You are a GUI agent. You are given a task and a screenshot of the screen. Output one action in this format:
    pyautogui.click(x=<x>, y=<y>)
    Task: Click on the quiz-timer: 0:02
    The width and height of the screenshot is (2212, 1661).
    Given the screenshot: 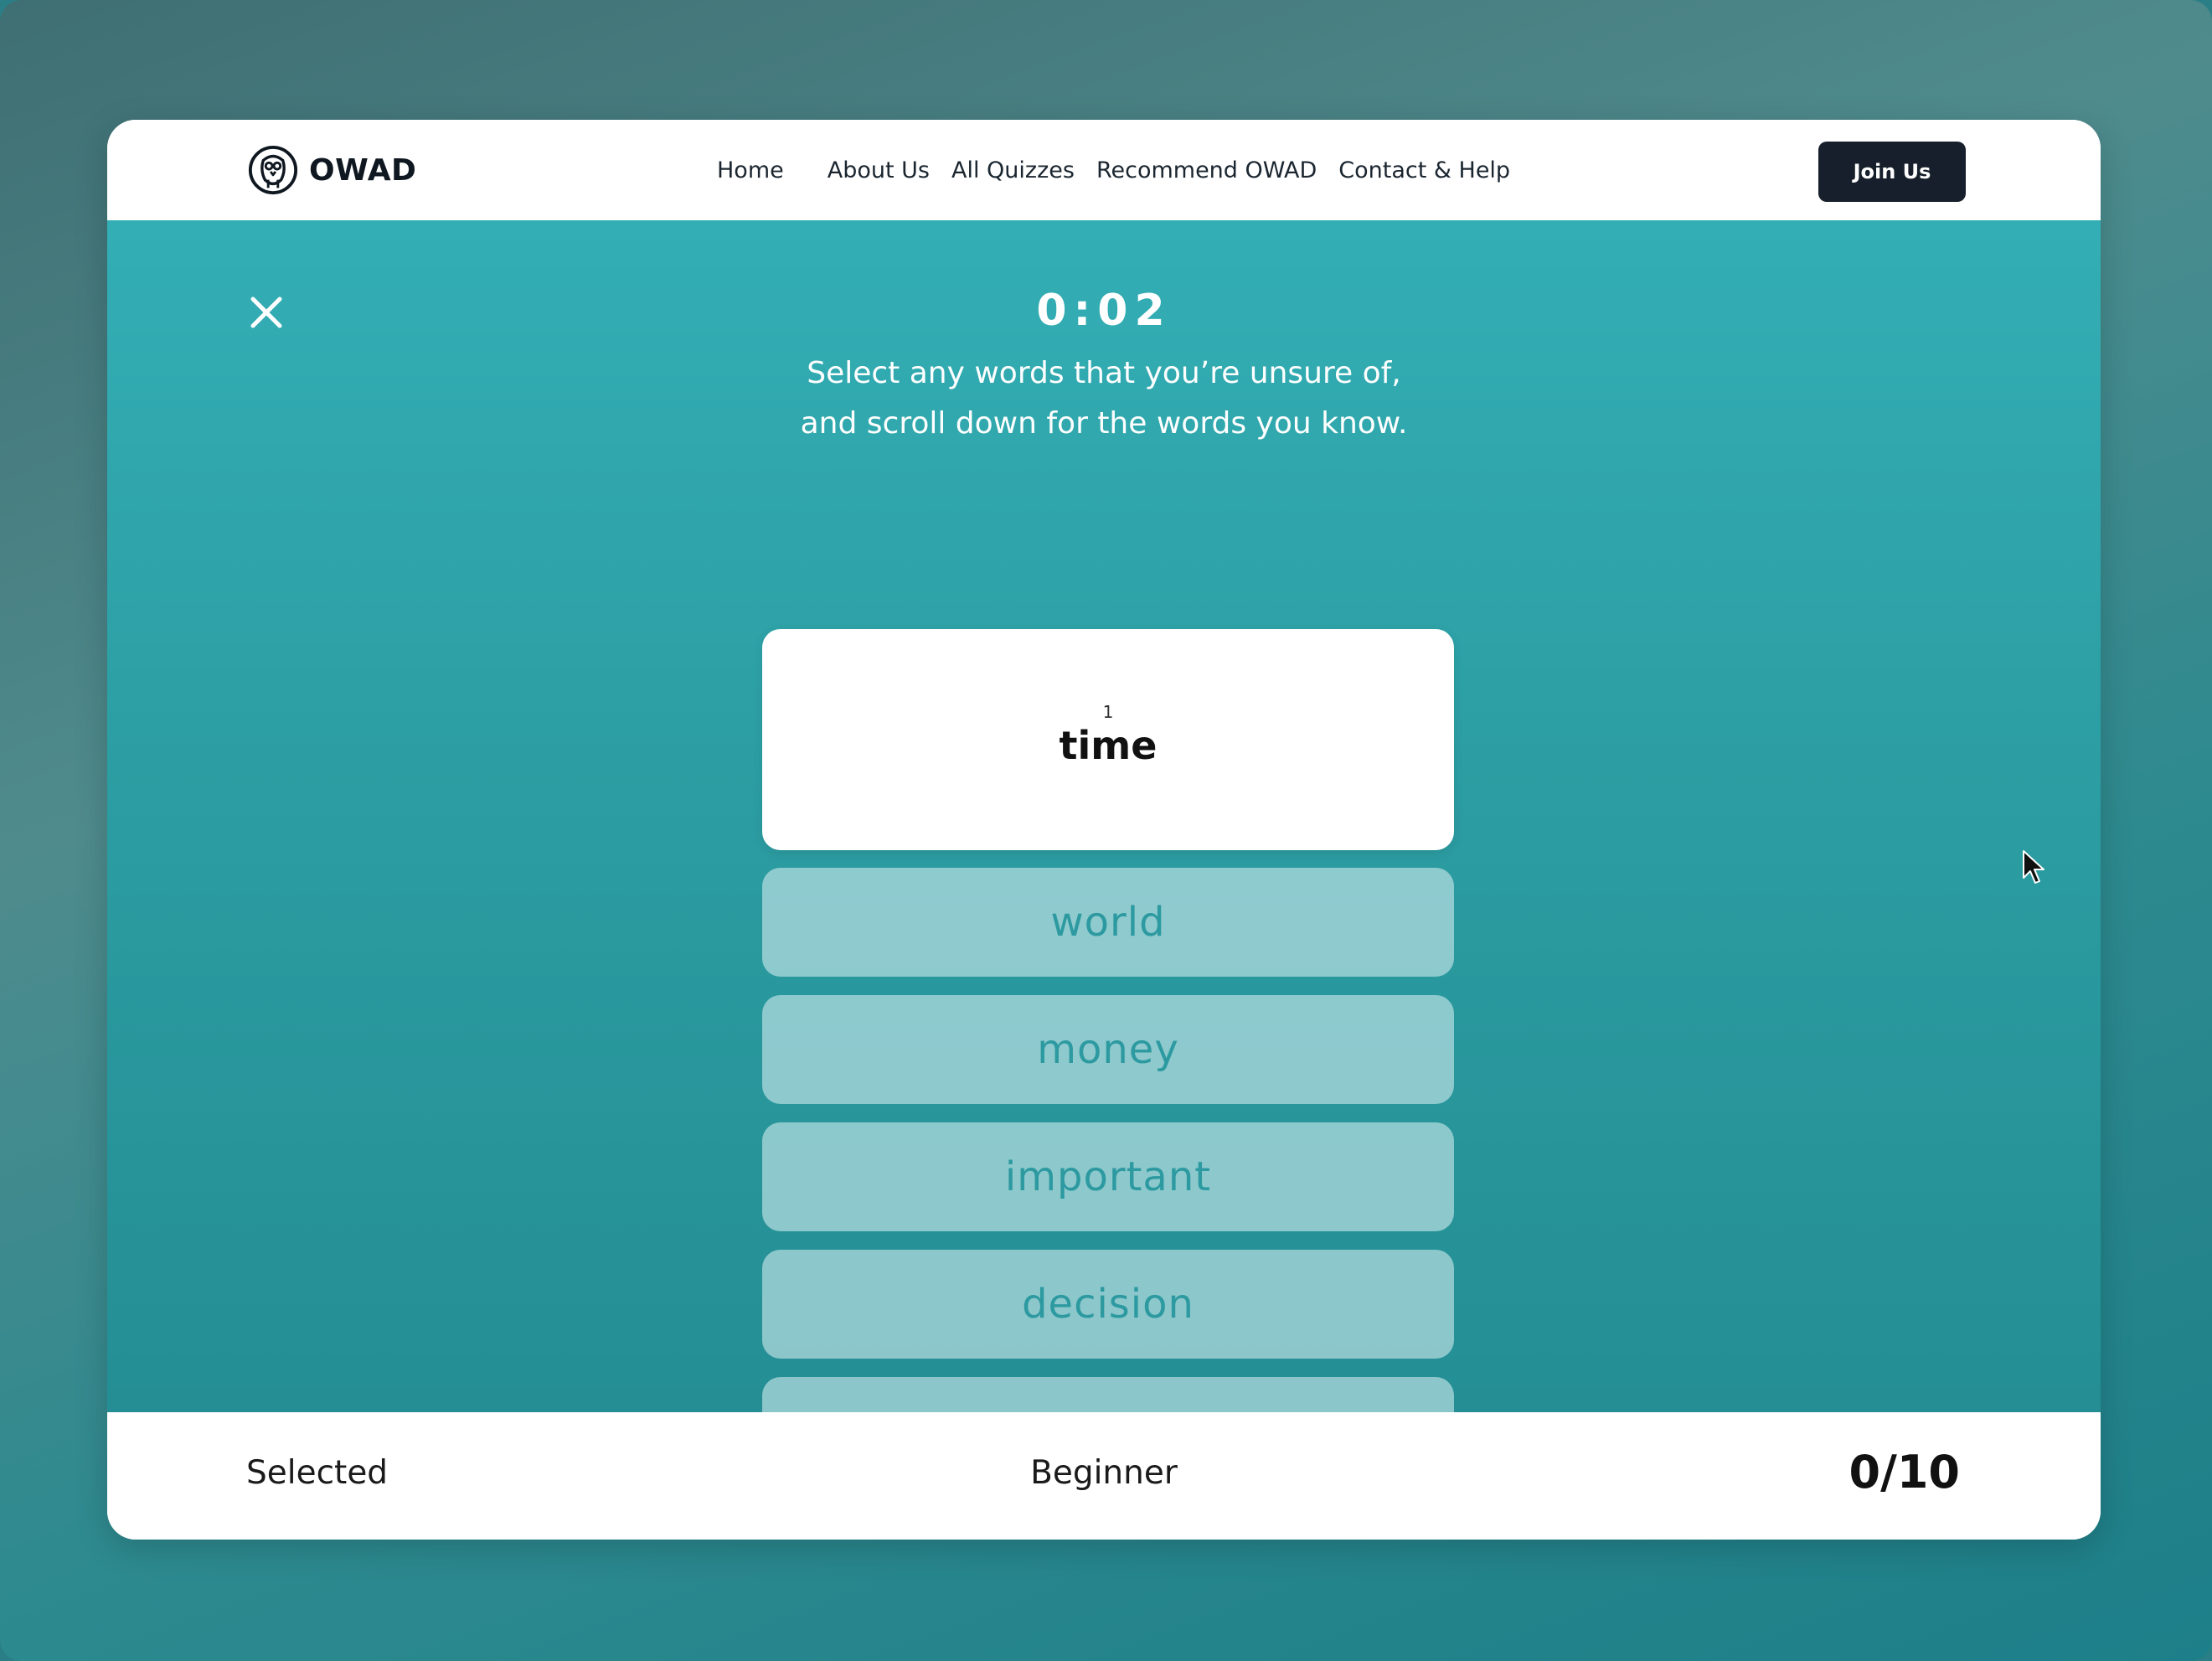 What is the action you would take?
    pyautogui.click(x=1104, y=311)
    